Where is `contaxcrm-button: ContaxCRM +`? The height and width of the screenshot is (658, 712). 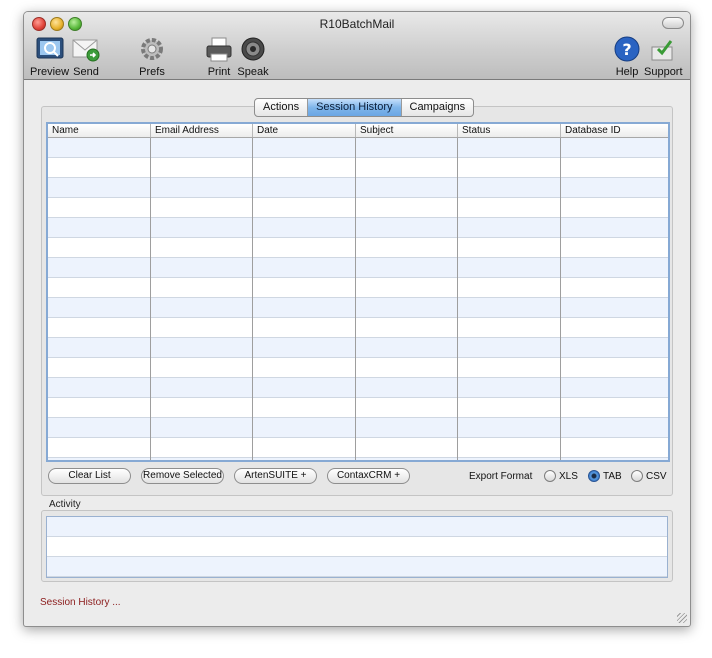 contaxcrm-button: ContaxCRM + is located at coordinates (368, 476).